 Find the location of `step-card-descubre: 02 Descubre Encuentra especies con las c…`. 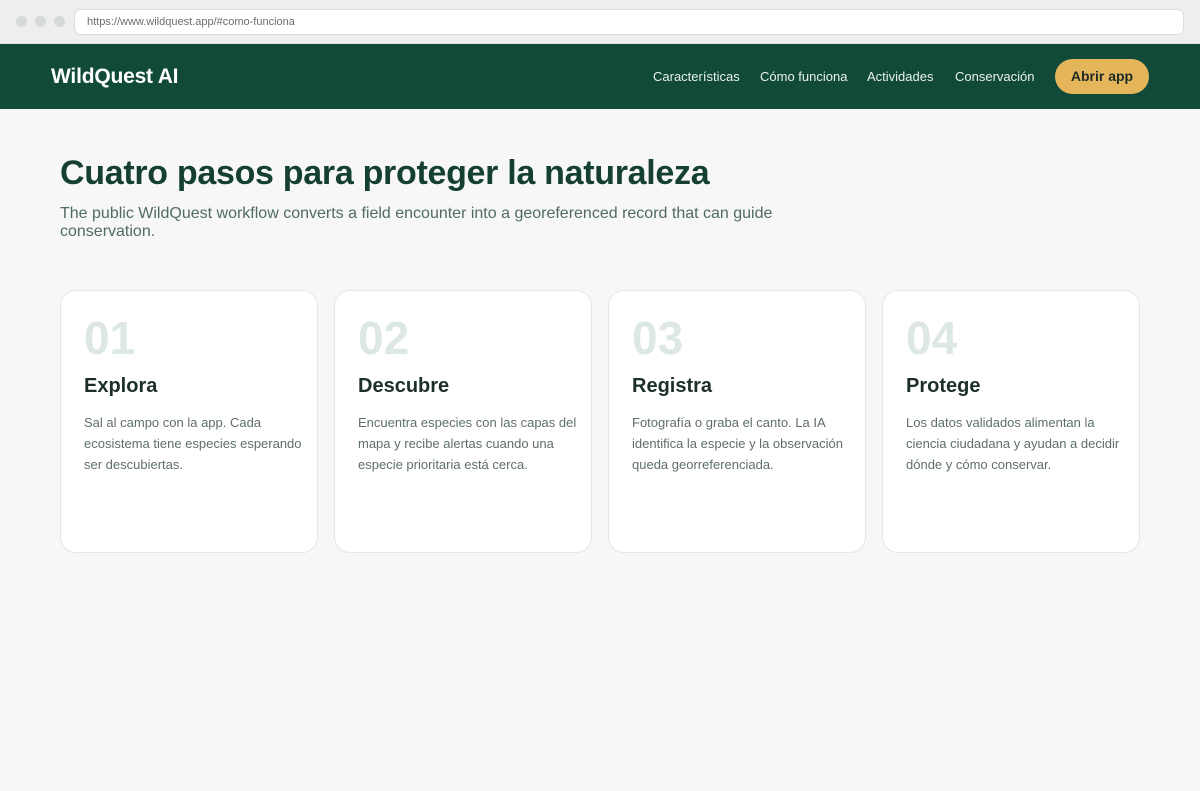

step-card-descubre: 02 Descubre Encuentra especies con las c… is located at coordinates (463, 421).